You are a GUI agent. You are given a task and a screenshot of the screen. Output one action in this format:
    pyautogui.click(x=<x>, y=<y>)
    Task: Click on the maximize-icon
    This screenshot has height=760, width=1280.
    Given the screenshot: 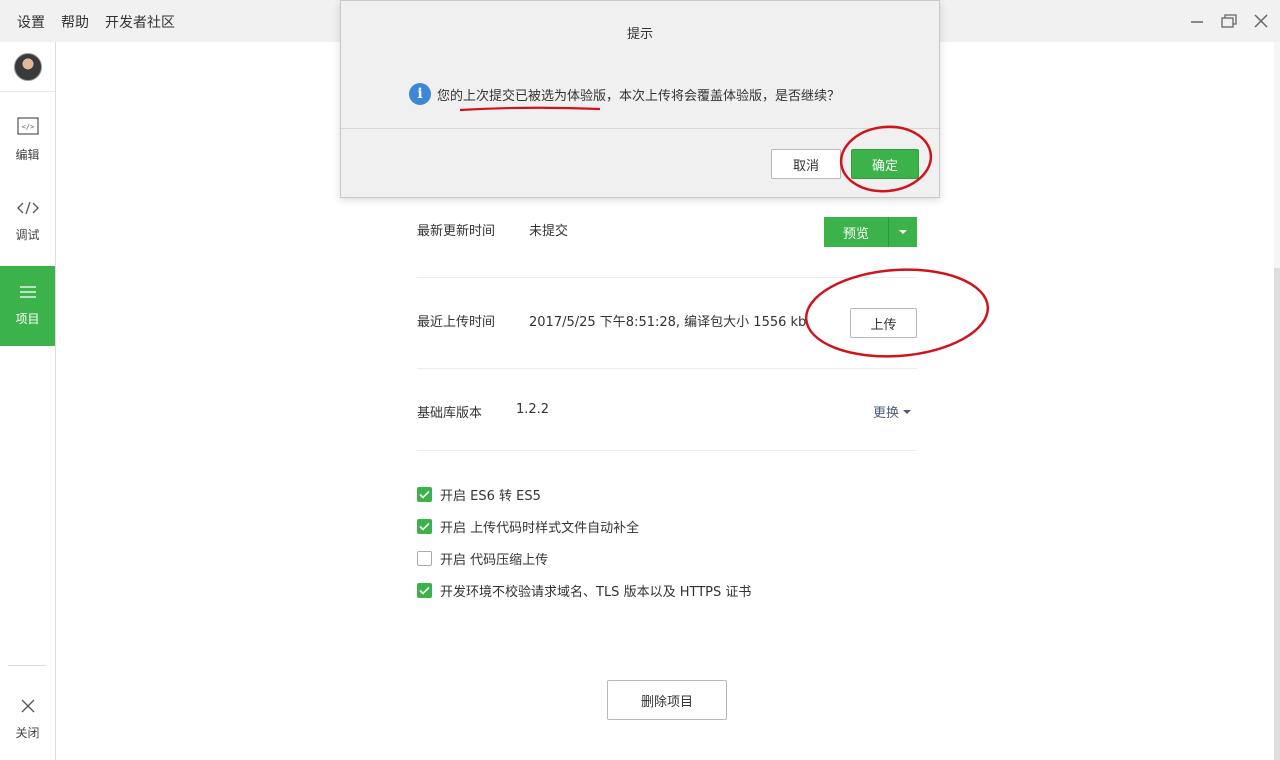 What is the action you would take?
    pyautogui.click(x=1229, y=21)
    